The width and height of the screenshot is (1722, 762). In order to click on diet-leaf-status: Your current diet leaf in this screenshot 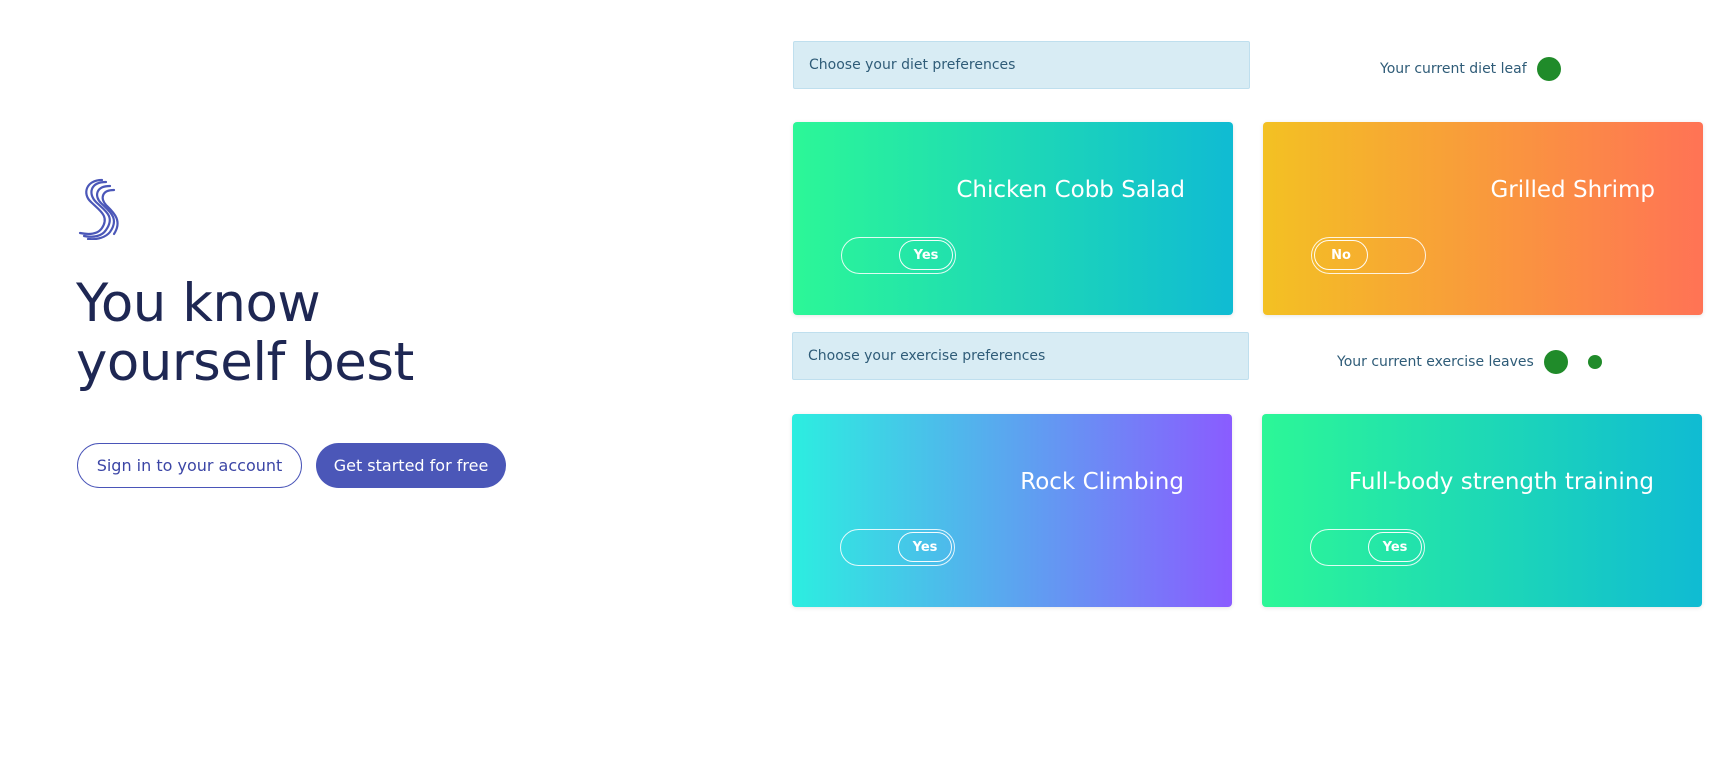, I will do `click(1470, 69)`.